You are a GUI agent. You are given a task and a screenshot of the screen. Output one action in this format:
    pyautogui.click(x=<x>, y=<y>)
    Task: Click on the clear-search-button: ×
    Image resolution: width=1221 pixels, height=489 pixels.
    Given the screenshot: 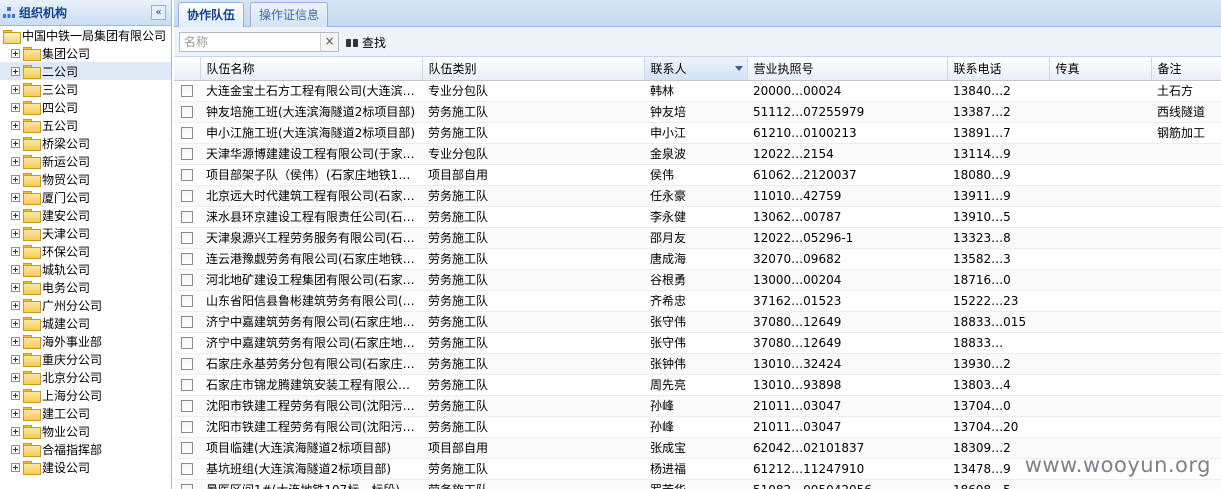 What is the action you would take?
    pyautogui.click(x=329, y=42)
    